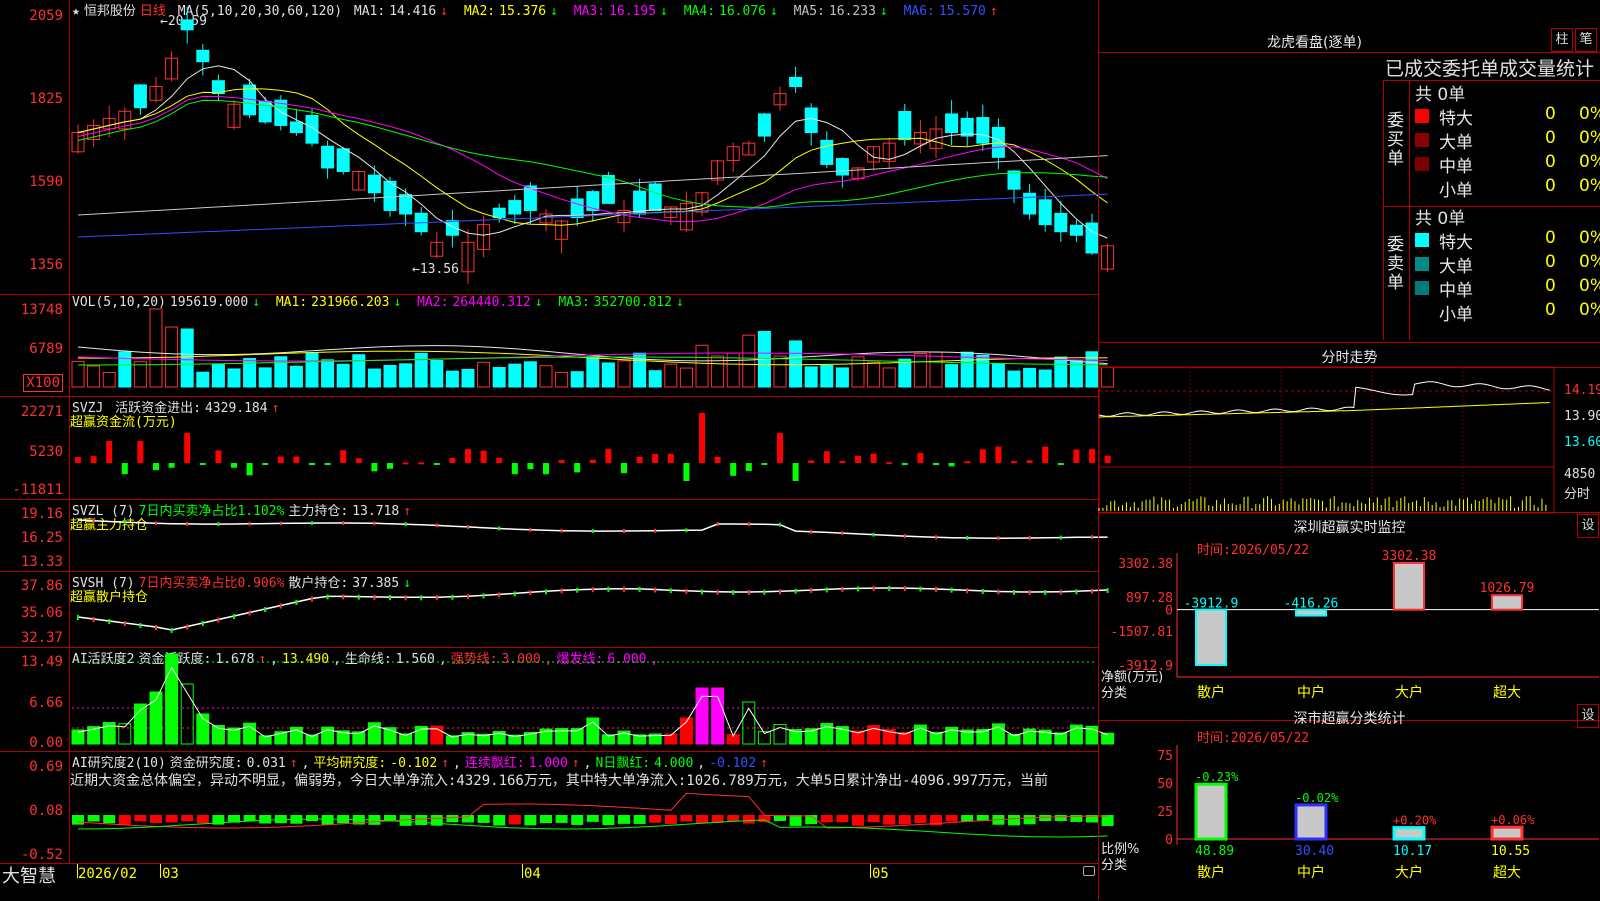  What do you see at coordinates (1507, 693) in the screenshot?
I see `category-label: 超大` at bounding box center [1507, 693].